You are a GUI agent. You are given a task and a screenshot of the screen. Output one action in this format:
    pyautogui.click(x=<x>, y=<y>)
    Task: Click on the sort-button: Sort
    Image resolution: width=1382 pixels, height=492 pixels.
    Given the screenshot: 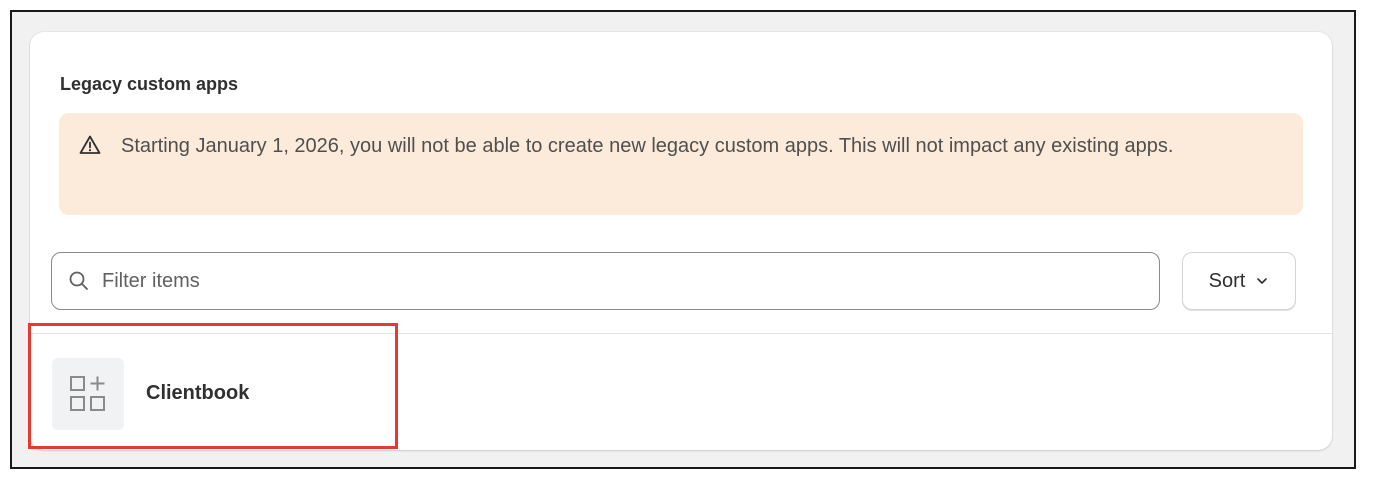 What is the action you would take?
    pyautogui.click(x=1239, y=281)
    